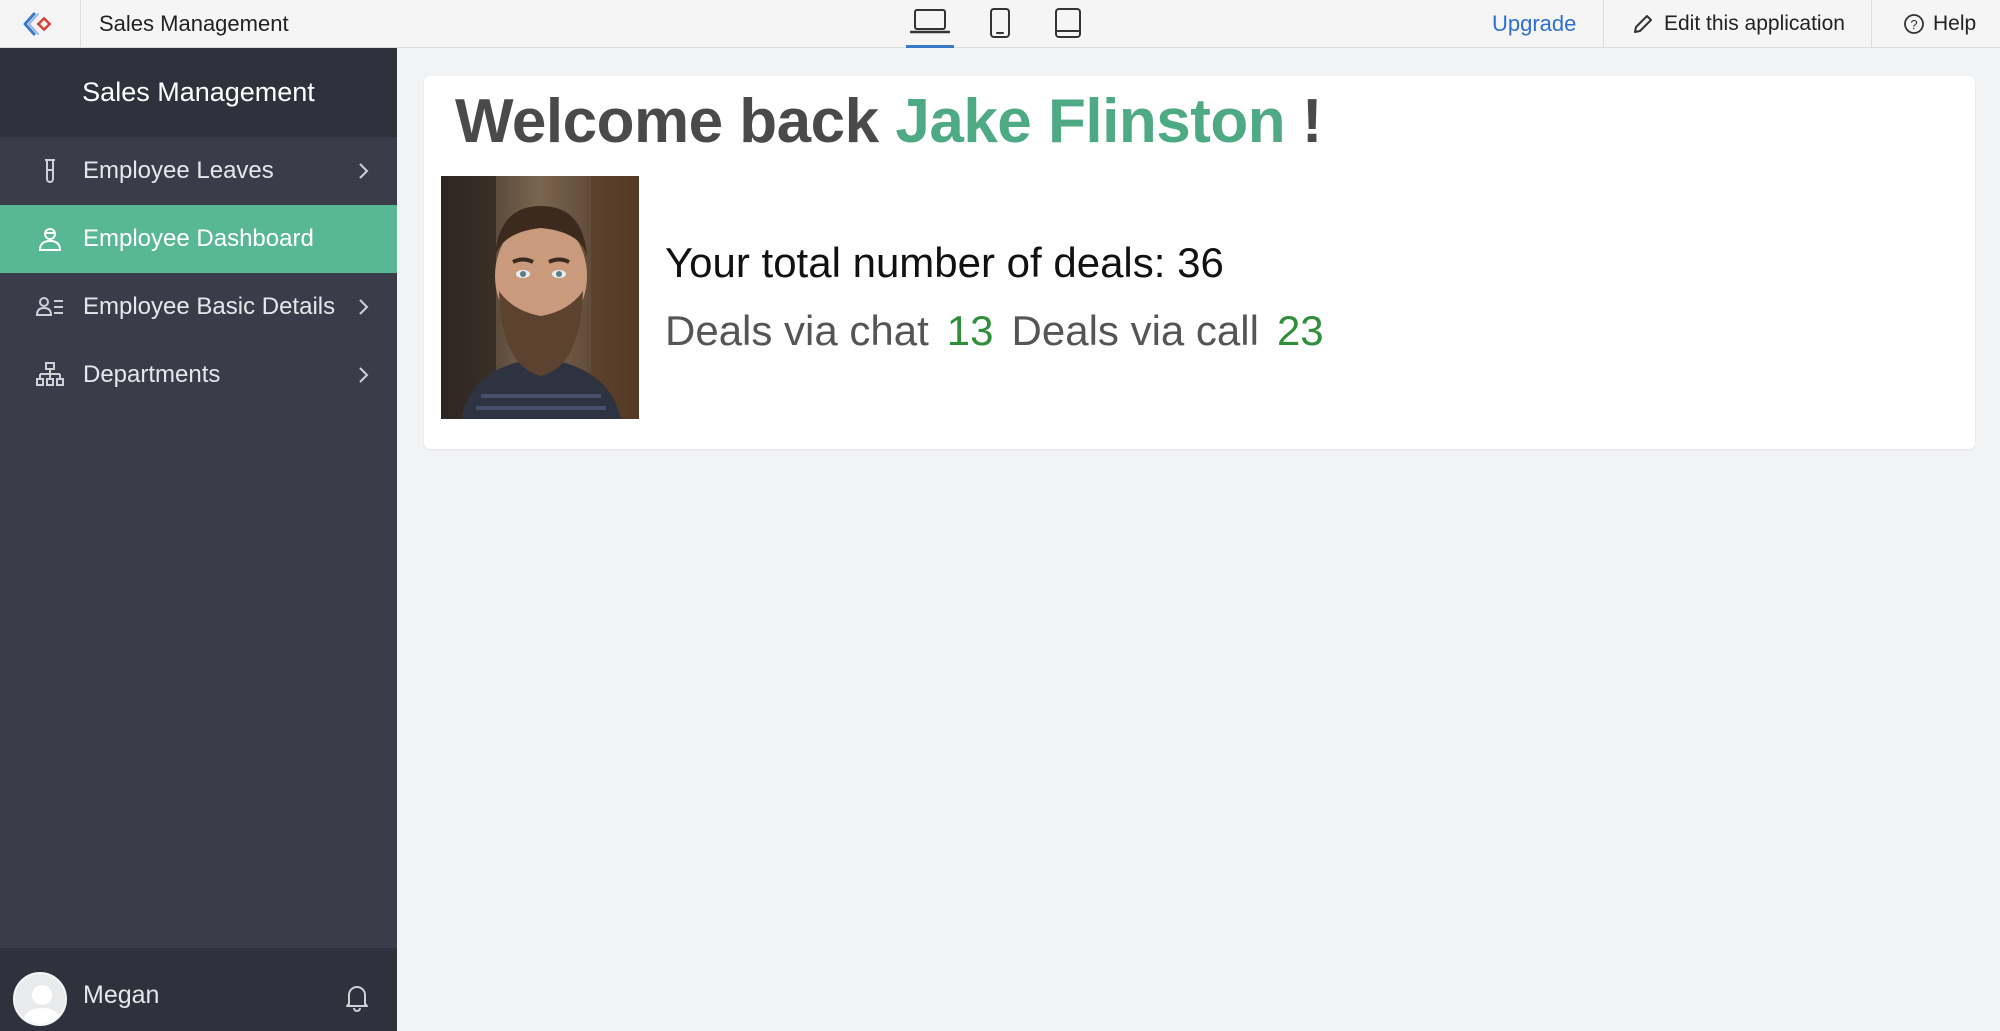  I want to click on tablet-view-button, so click(1068, 27).